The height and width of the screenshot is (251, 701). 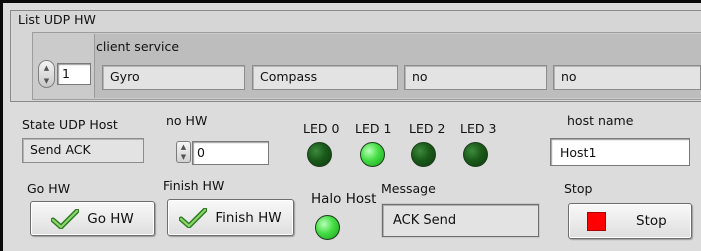 What do you see at coordinates (70, 124) in the screenshot?
I see `state-udp-host-label: State UDP Host` at bounding box center [70, 124].